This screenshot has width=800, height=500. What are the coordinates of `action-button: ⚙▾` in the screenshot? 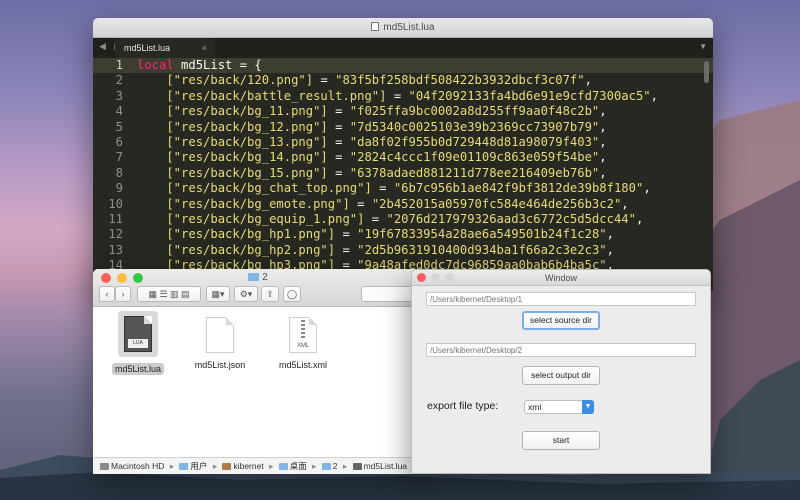 It's located at (246, 294).